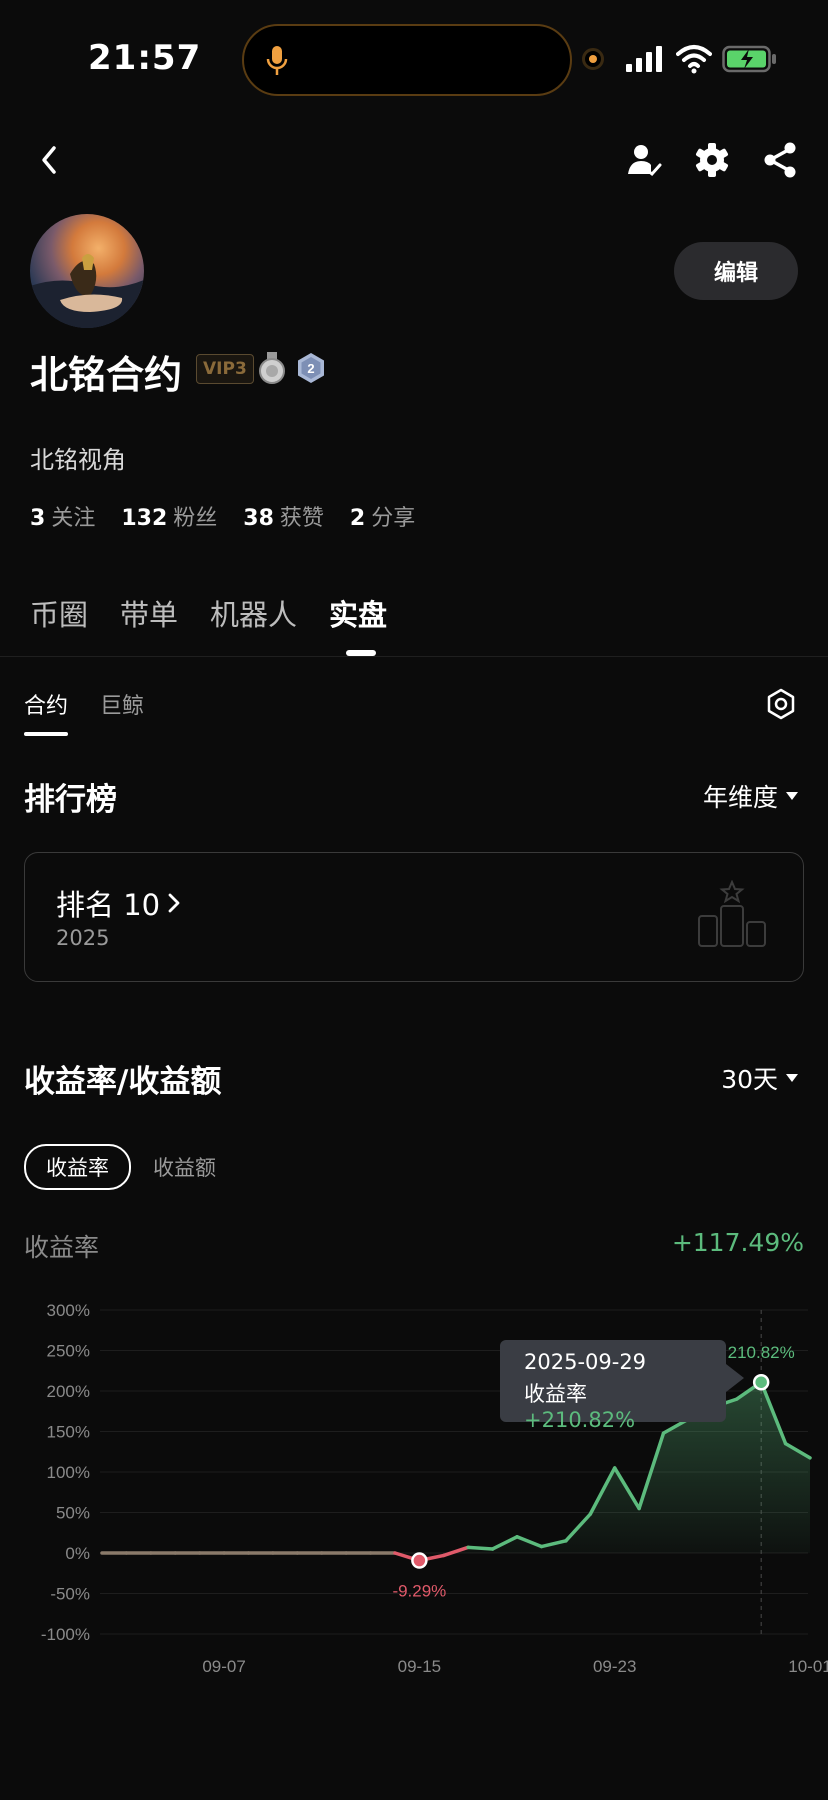  What do you see at coordinates (613, 1405) in the screenshot?
I see `tooltip-row: 收益率 +210.82%` at bounding box center [613, 1405].